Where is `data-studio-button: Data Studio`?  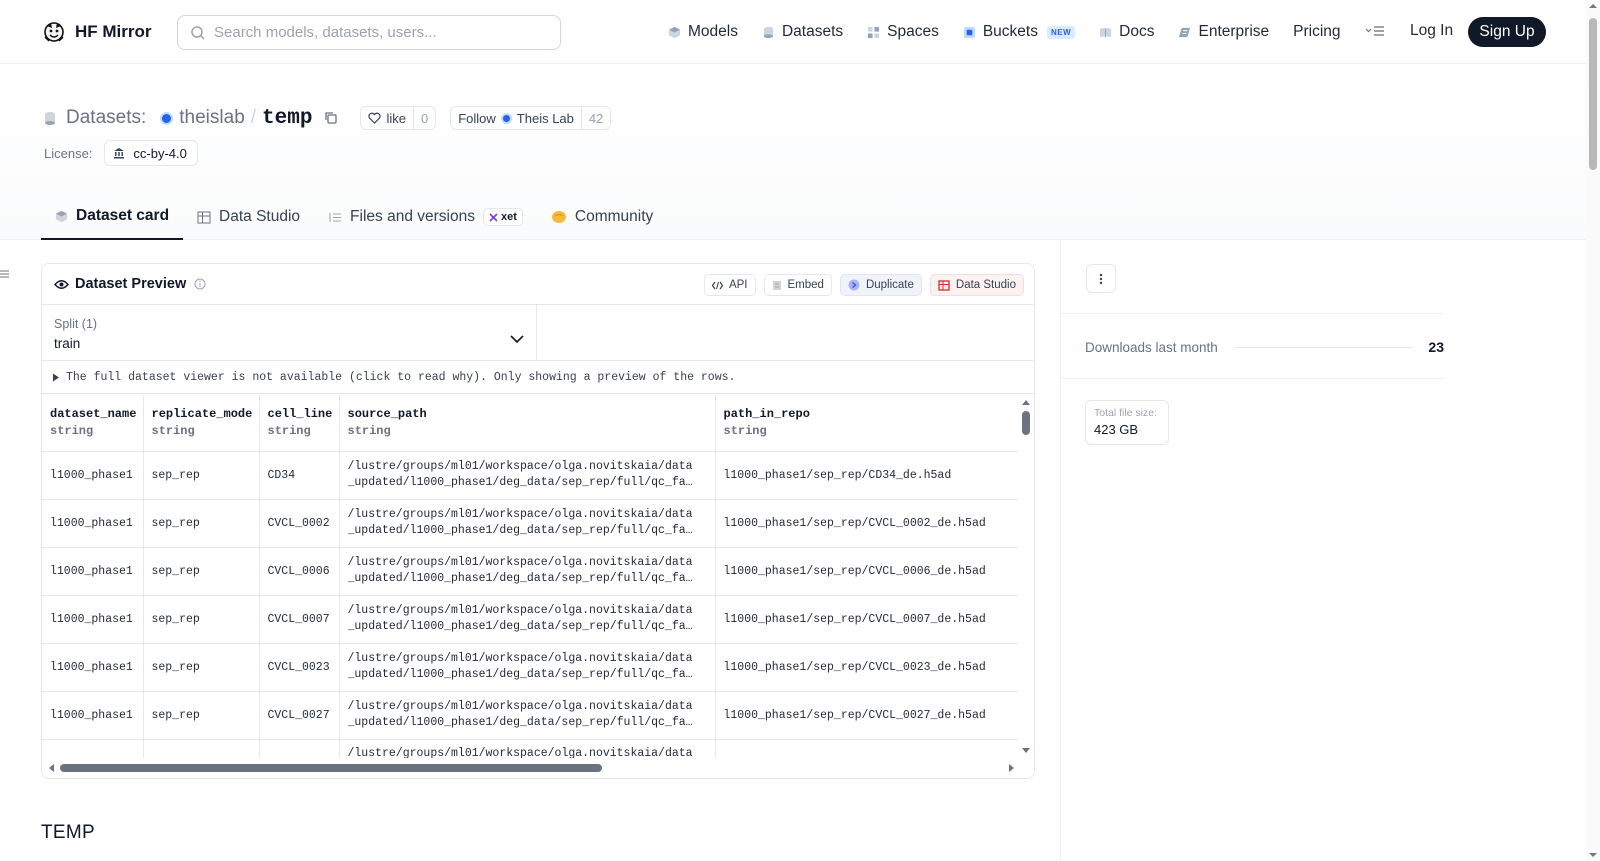
data-studio-button: Data Studio is located at coordinates (976, 285).